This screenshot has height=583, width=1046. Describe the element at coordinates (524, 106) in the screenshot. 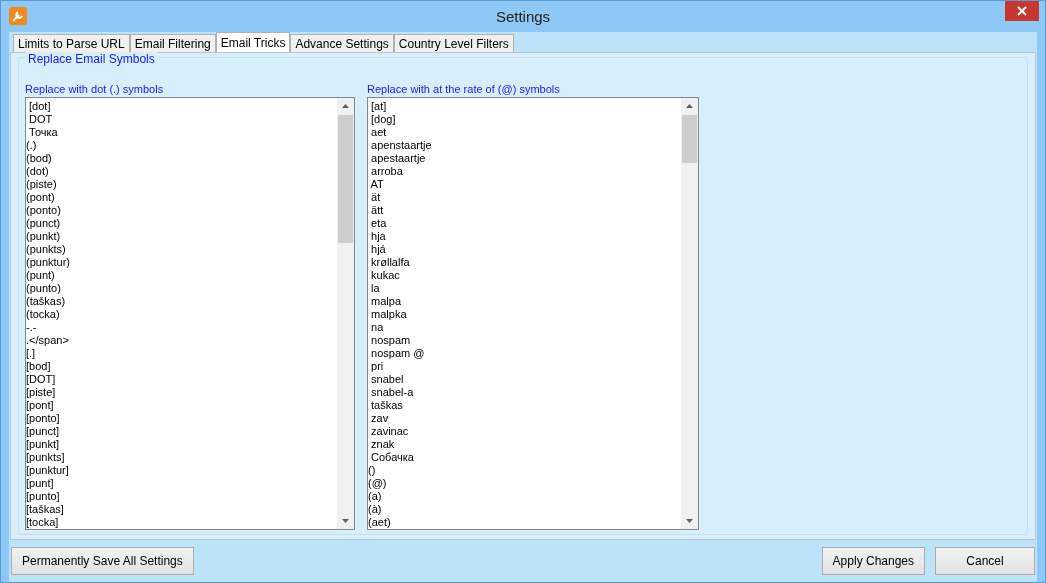

I see `list-item: [at]` at that location.